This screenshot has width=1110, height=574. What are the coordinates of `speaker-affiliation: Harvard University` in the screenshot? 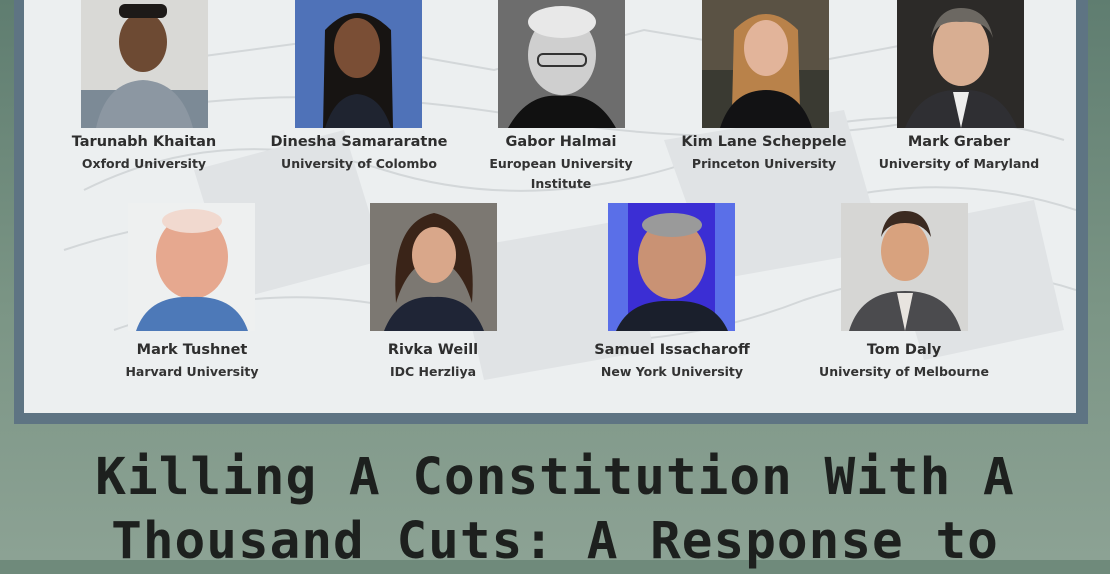 It's located at (192, 371).